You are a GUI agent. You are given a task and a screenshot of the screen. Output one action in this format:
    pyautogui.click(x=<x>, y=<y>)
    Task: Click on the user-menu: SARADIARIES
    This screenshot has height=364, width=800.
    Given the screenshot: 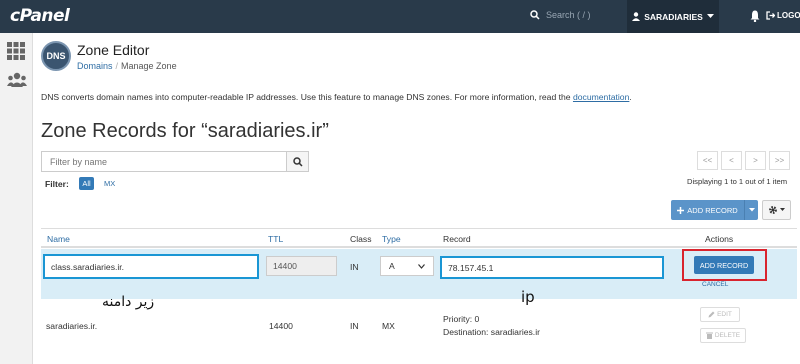 What is the action you would take?
    pyautogui.click(x=673, y=16)
    